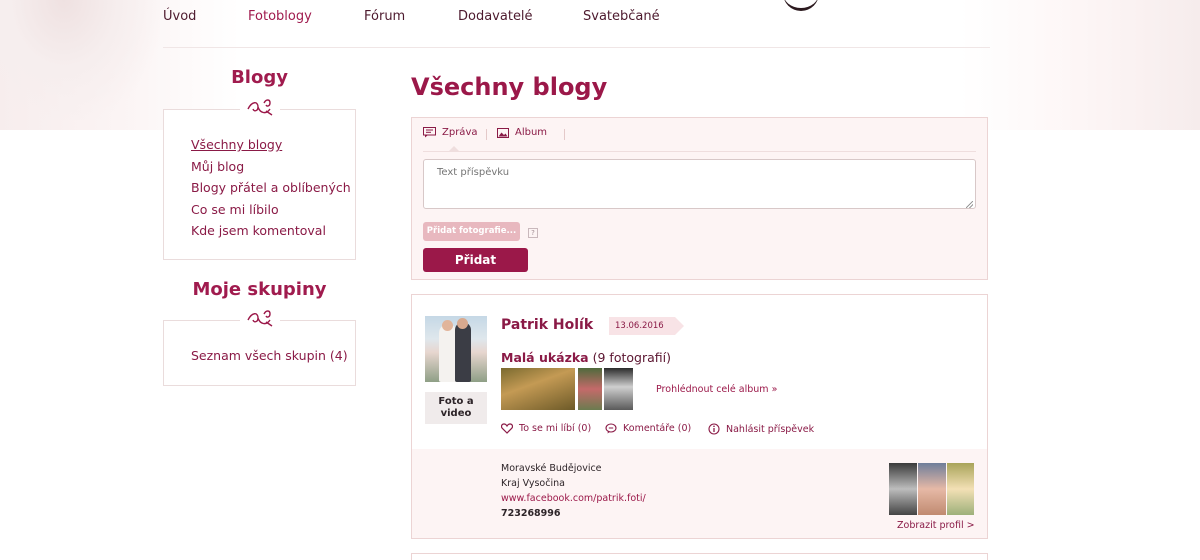  I want to click on album-title: Malá ukázka (9 fotografií), so click(586, 357).